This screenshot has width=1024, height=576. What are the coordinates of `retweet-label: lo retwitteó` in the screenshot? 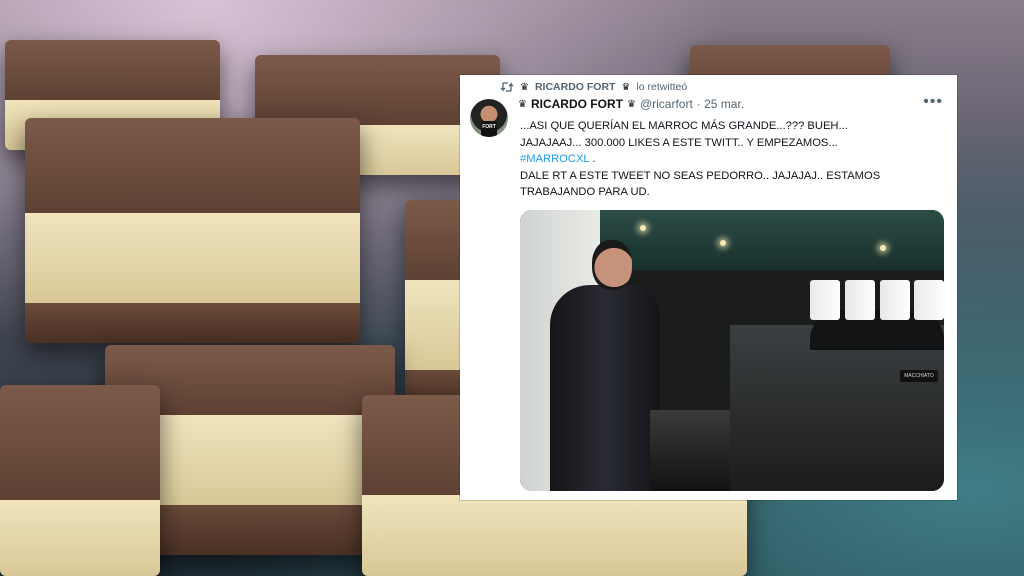 It's located at (662, 87).